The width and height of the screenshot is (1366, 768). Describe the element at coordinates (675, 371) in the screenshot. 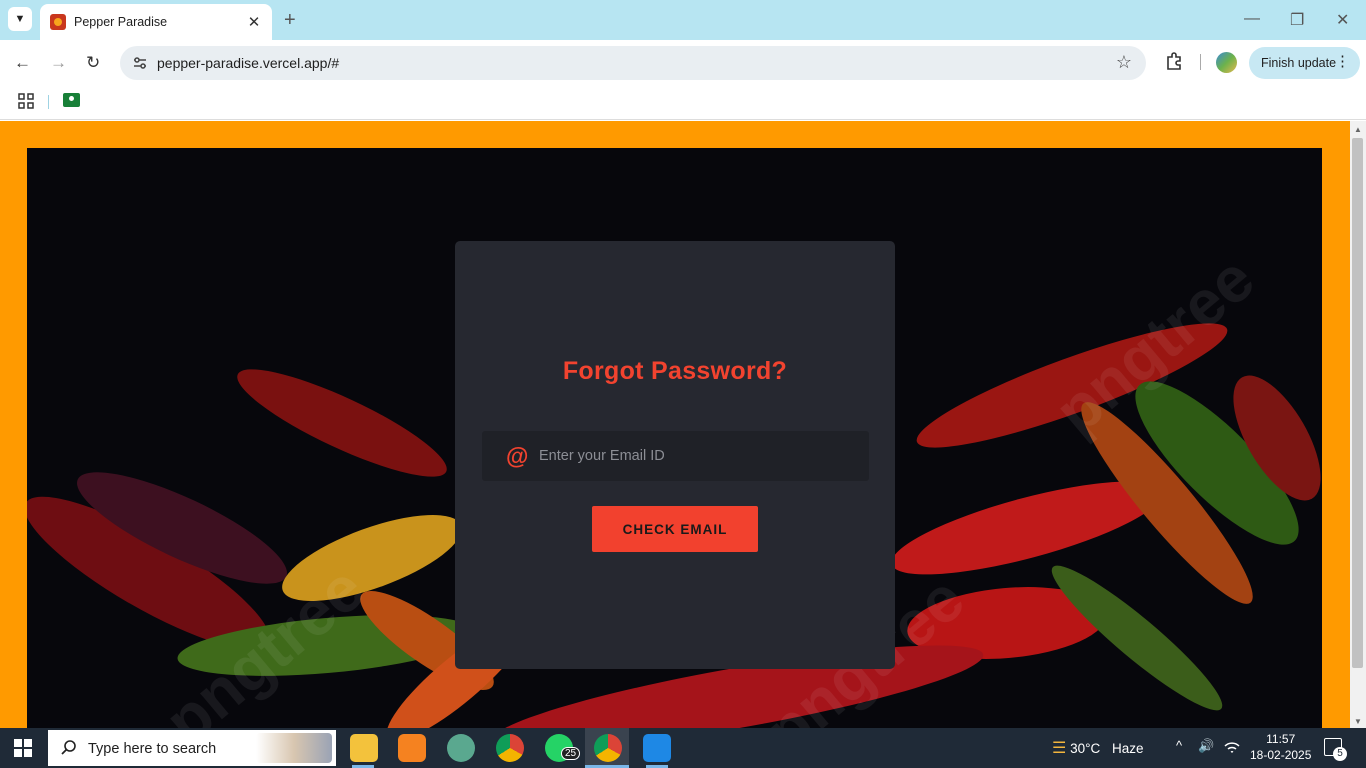

I see `page-title: Forgot Password?` at that location.